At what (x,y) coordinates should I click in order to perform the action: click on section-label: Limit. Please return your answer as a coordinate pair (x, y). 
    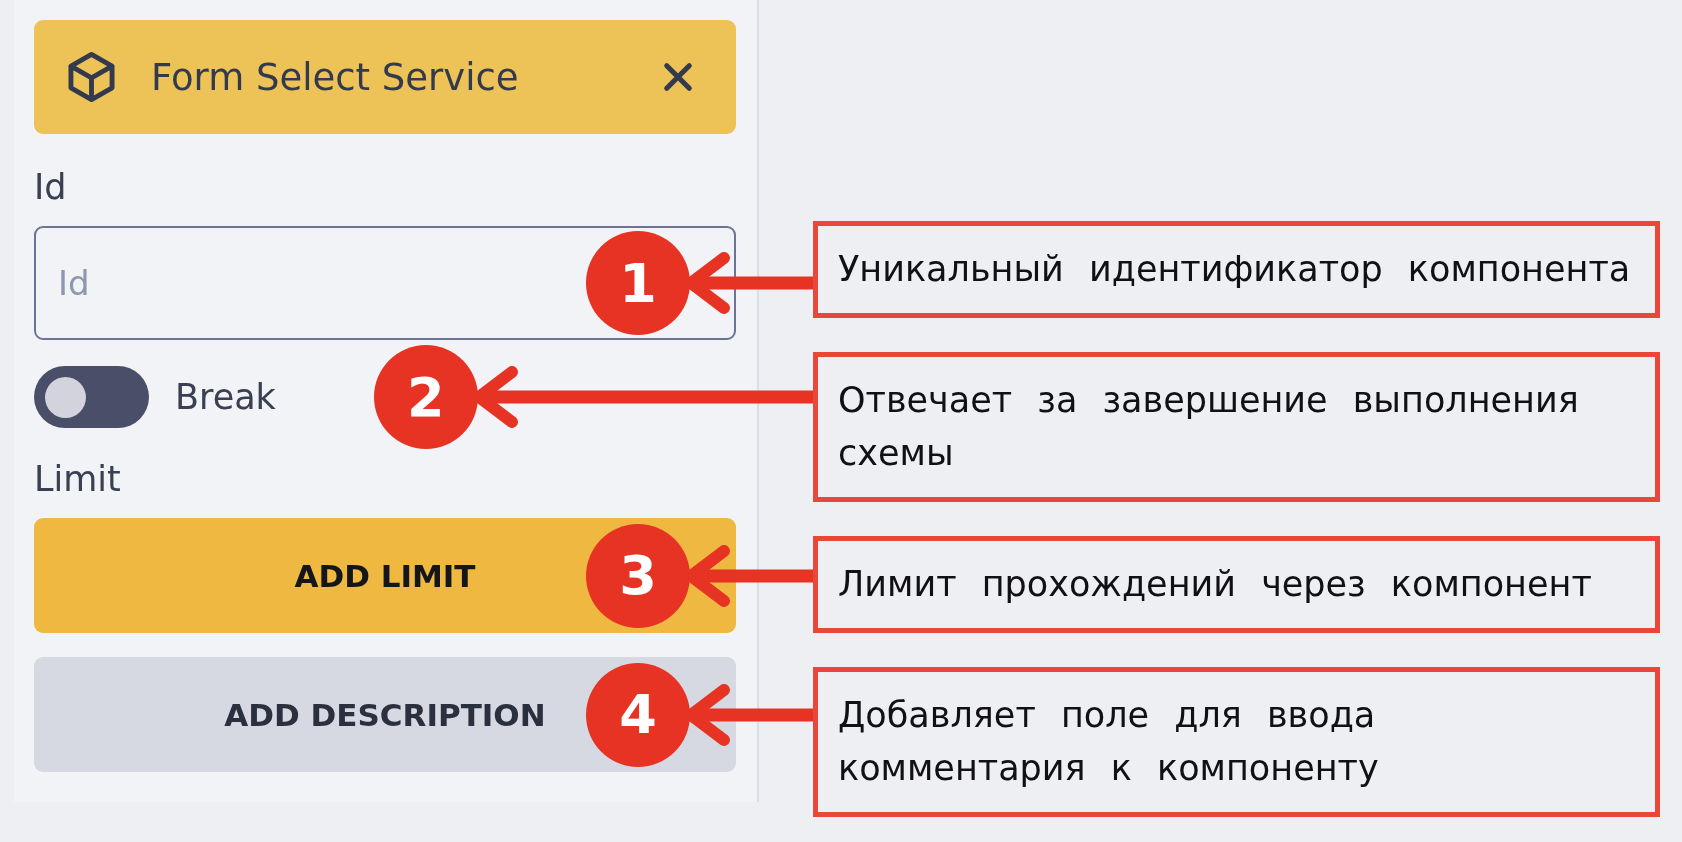
    Looking at the image, I should click on (77, 479).